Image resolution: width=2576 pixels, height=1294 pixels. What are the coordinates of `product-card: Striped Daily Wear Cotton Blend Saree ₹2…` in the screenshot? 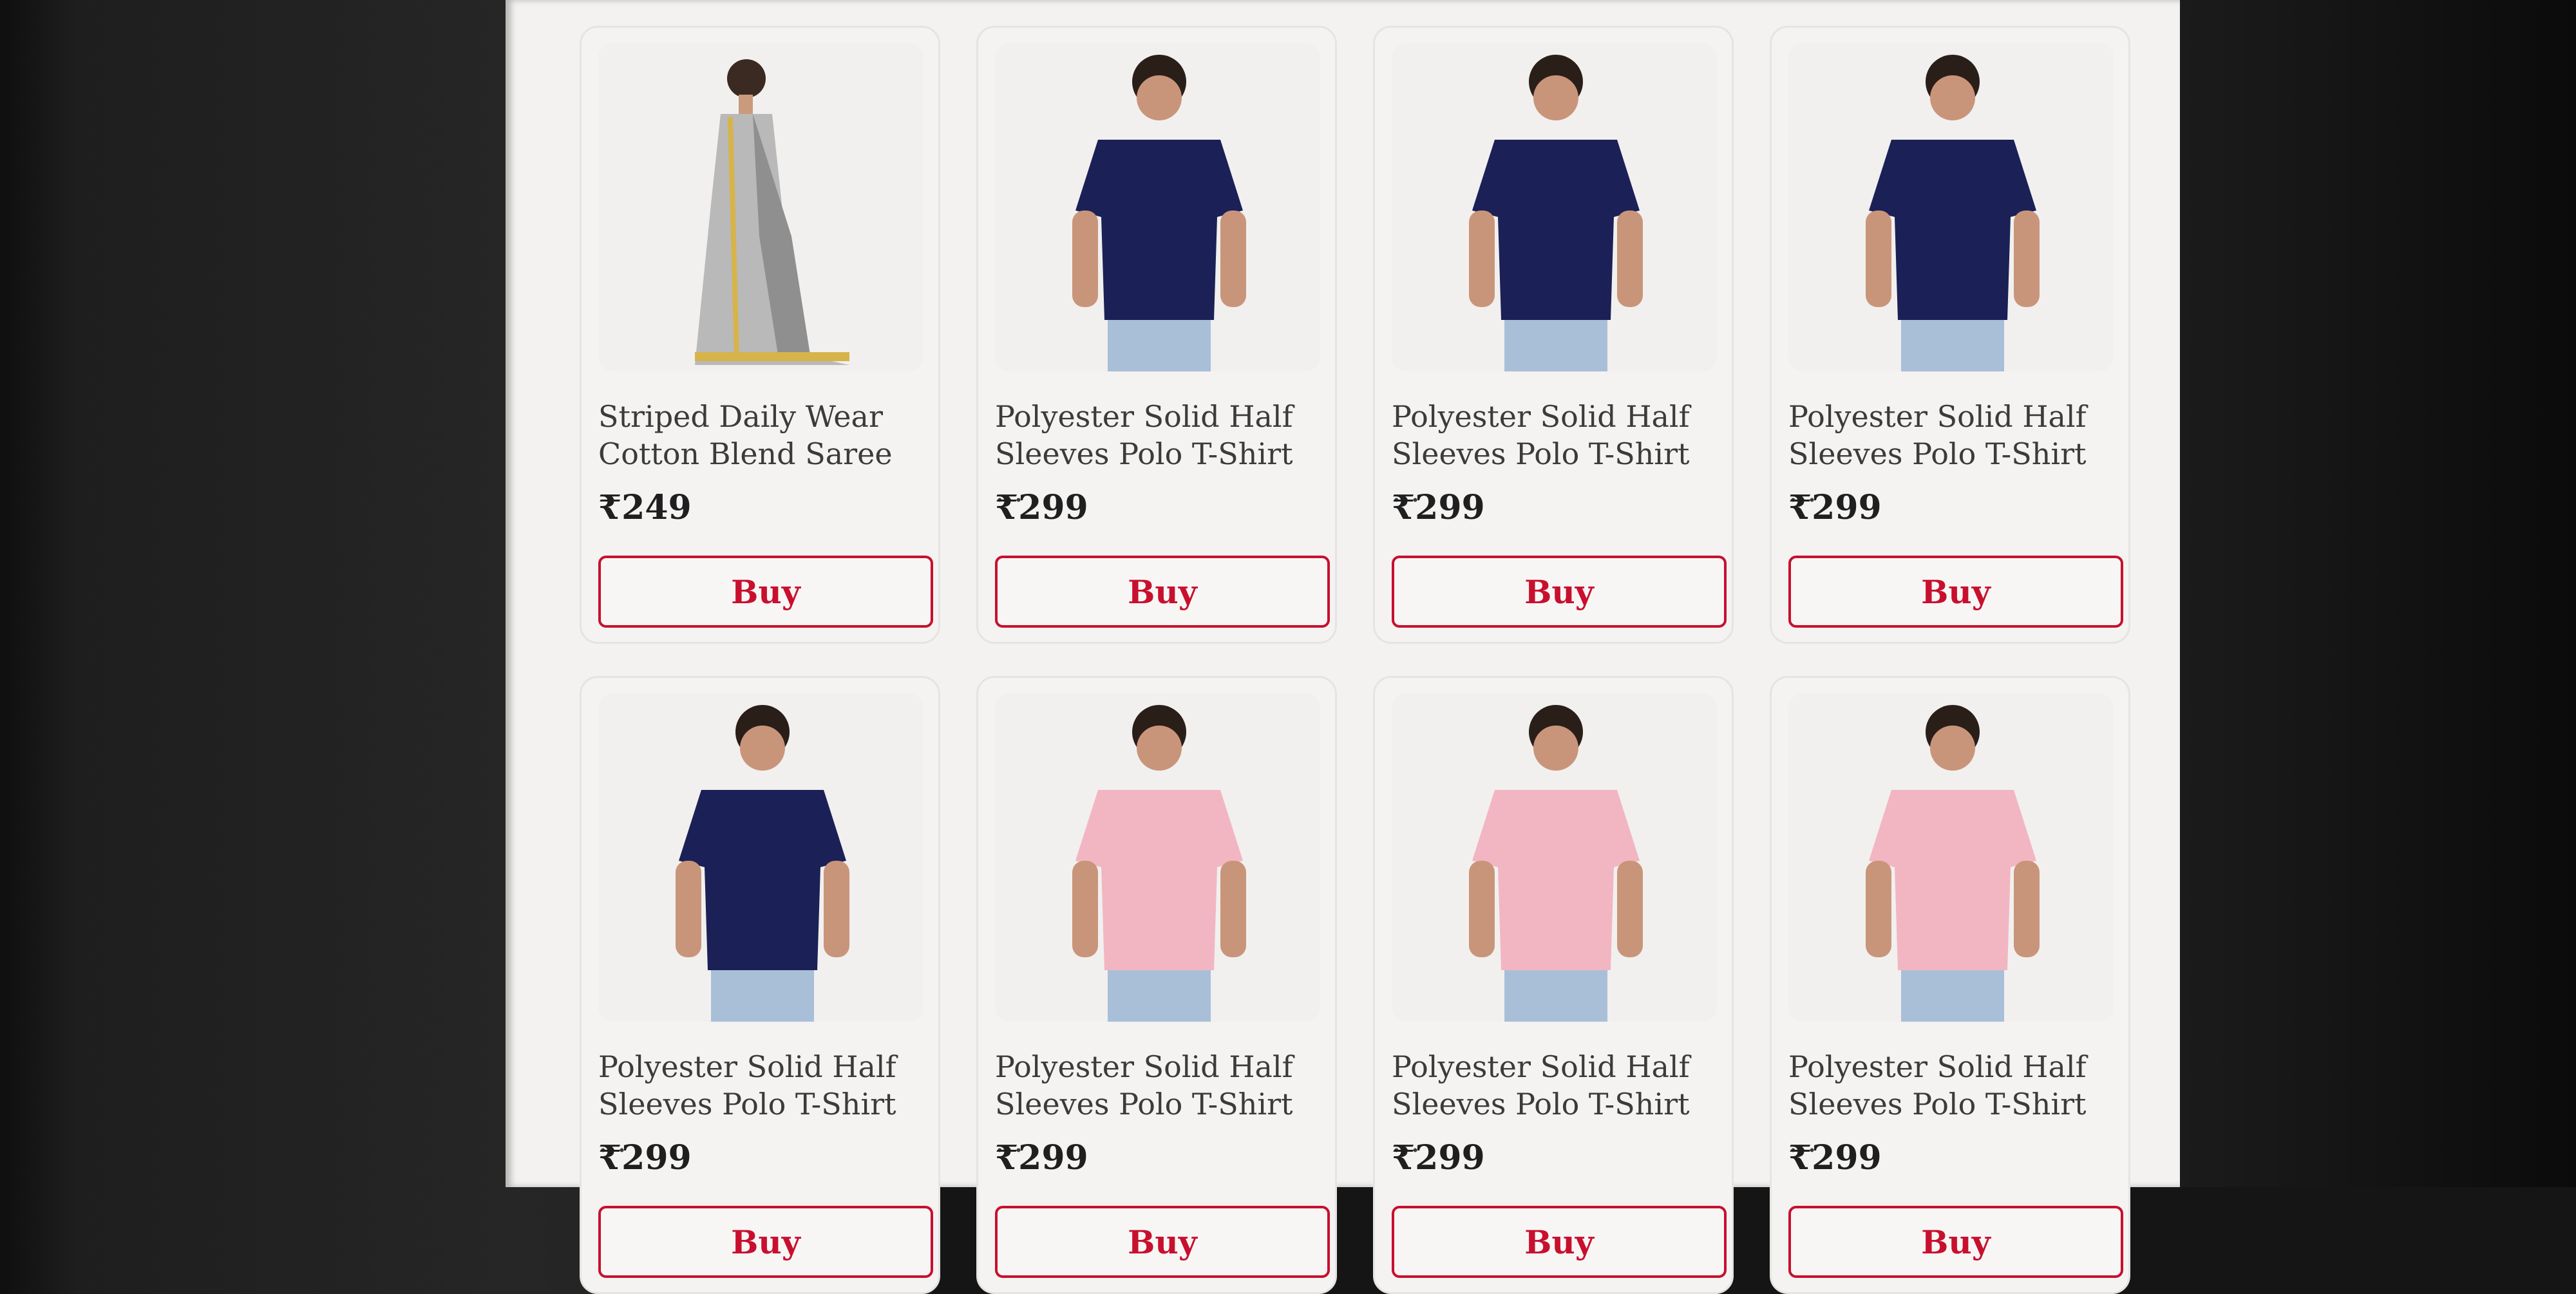 It's located at (760, 335).